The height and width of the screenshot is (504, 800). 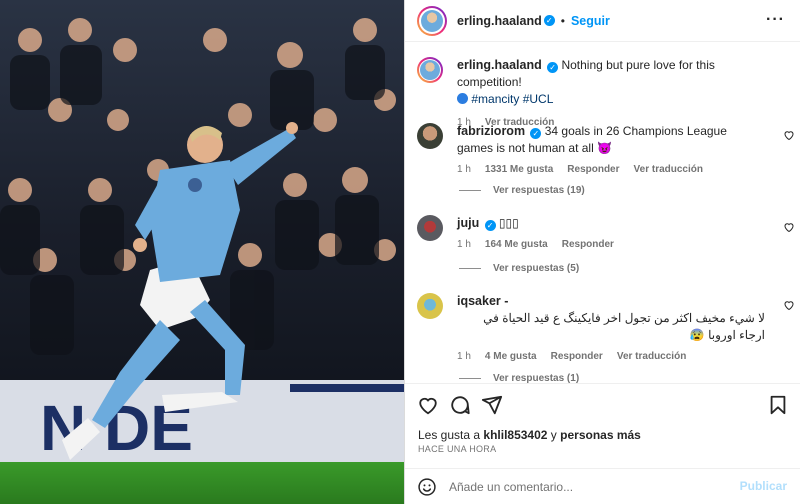 What do you see at coordinates (432, 20) in the screenshot?
I see `author-avatar` at bounding box center [432, 20].